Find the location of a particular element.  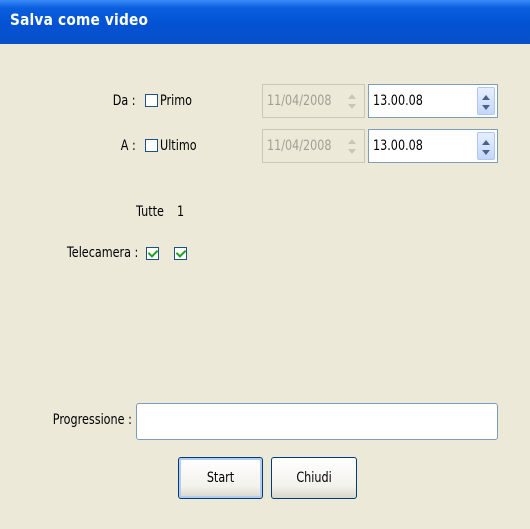

to-time-value: 13.00.08 is located at coordinates (398, 146).